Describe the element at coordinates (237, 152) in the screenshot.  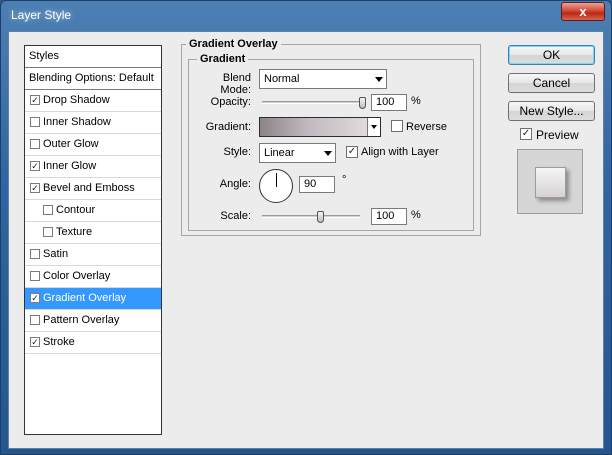
I see `style-label: Style:` at that location.